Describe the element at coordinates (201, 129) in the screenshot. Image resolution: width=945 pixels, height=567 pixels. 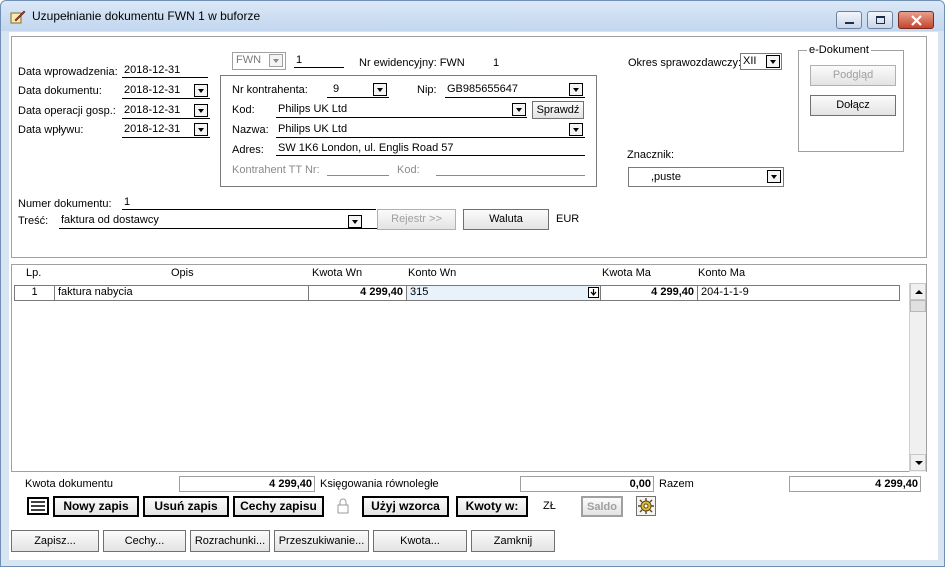
I see `data-wplywu-dropdown` at that location.